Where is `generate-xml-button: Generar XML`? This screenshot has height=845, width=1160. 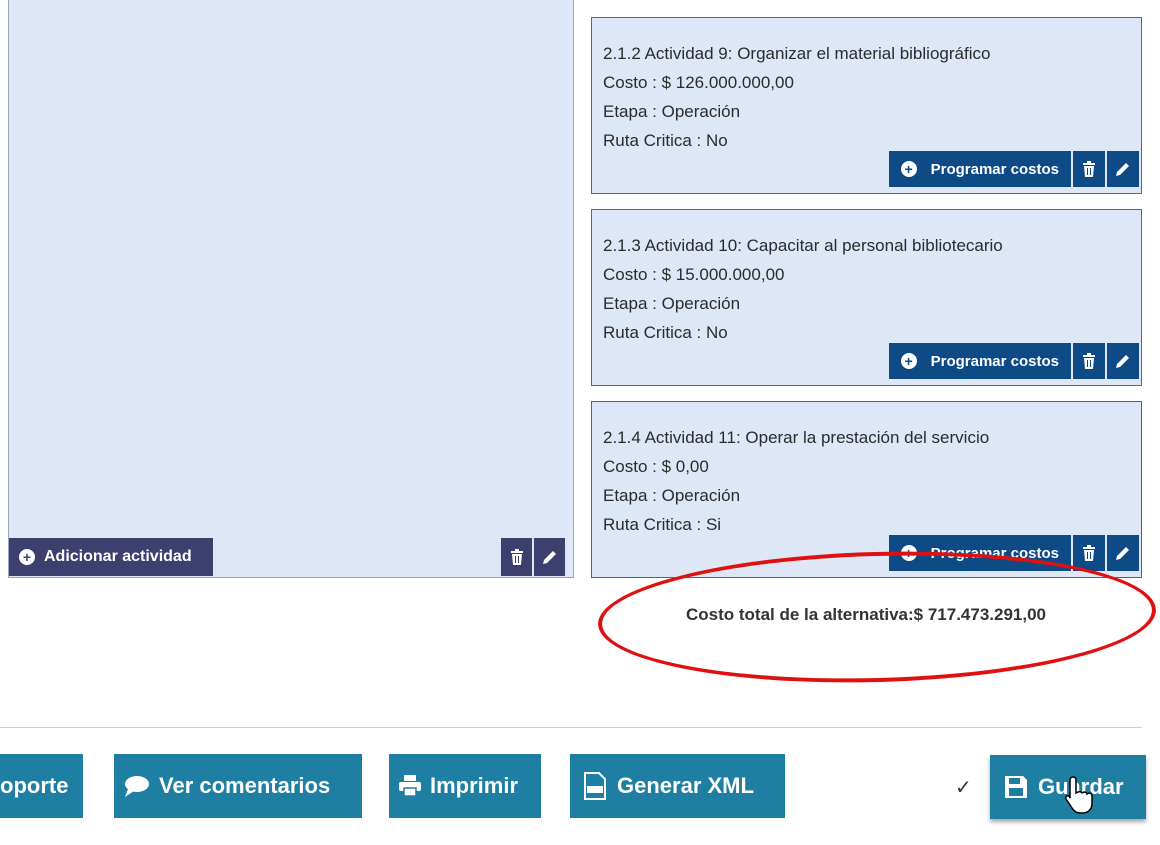 generate-xml-button: Generar XML is located at coordinates (677, 786).